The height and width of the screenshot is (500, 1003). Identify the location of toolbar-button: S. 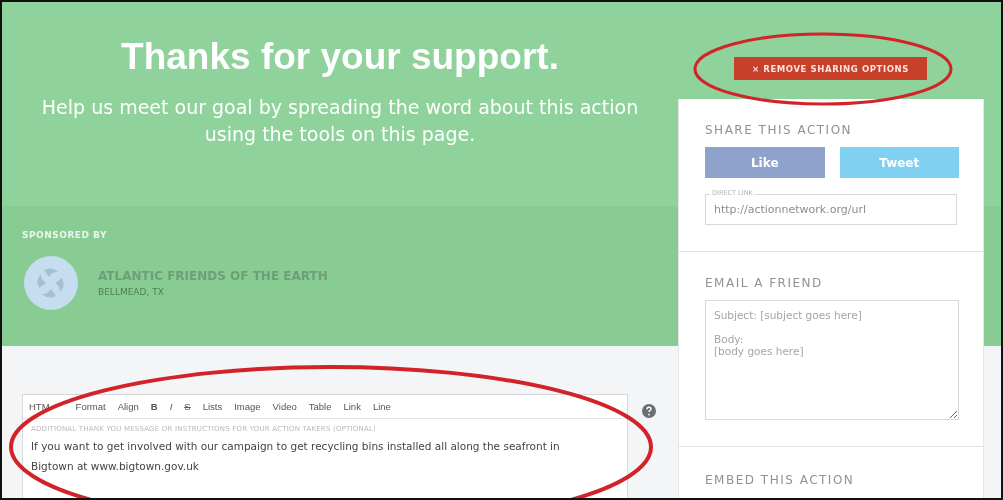
(187, 406).